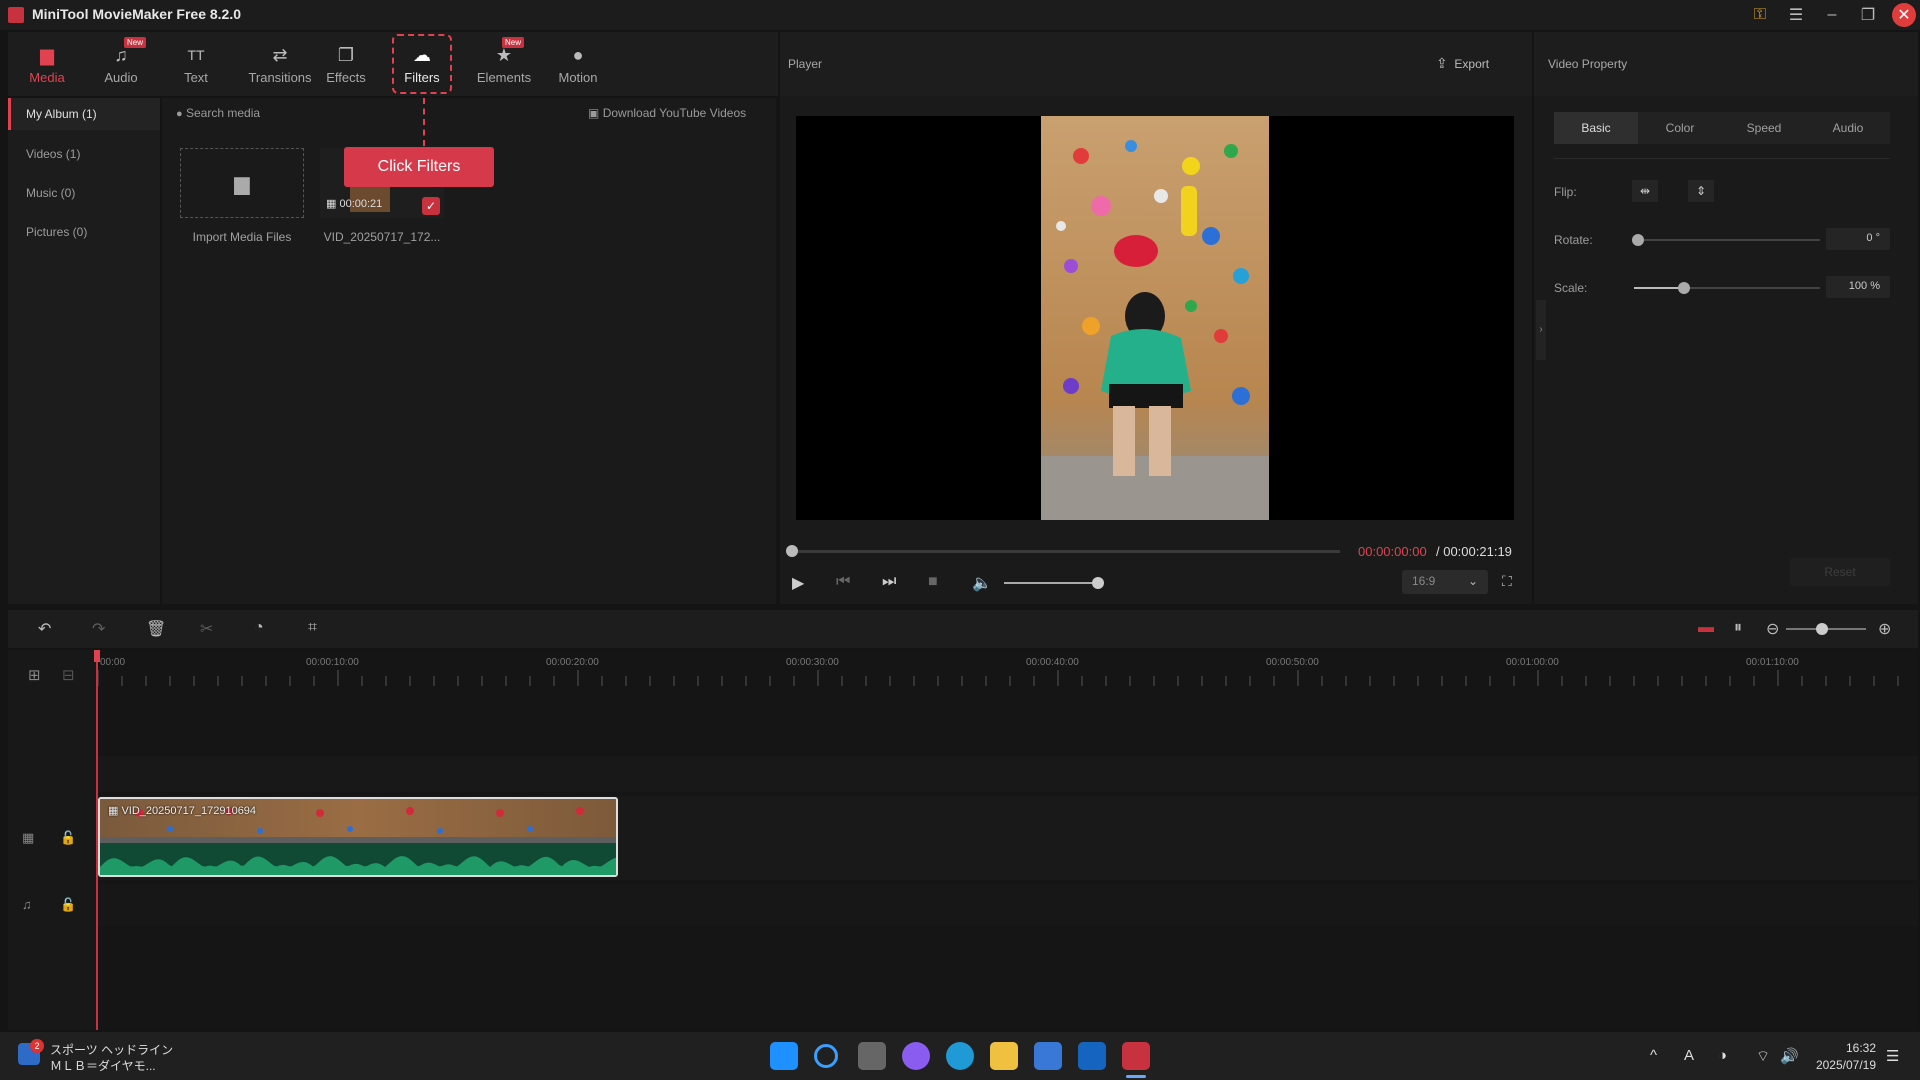 The height and width of the screenshot is (1080, 1920). What do you see at coordinates (182, 810) in the screenshot?
I see `timeline-clip-name: ▦ VID_20250717_172910694` at bounding box center [182, 810].